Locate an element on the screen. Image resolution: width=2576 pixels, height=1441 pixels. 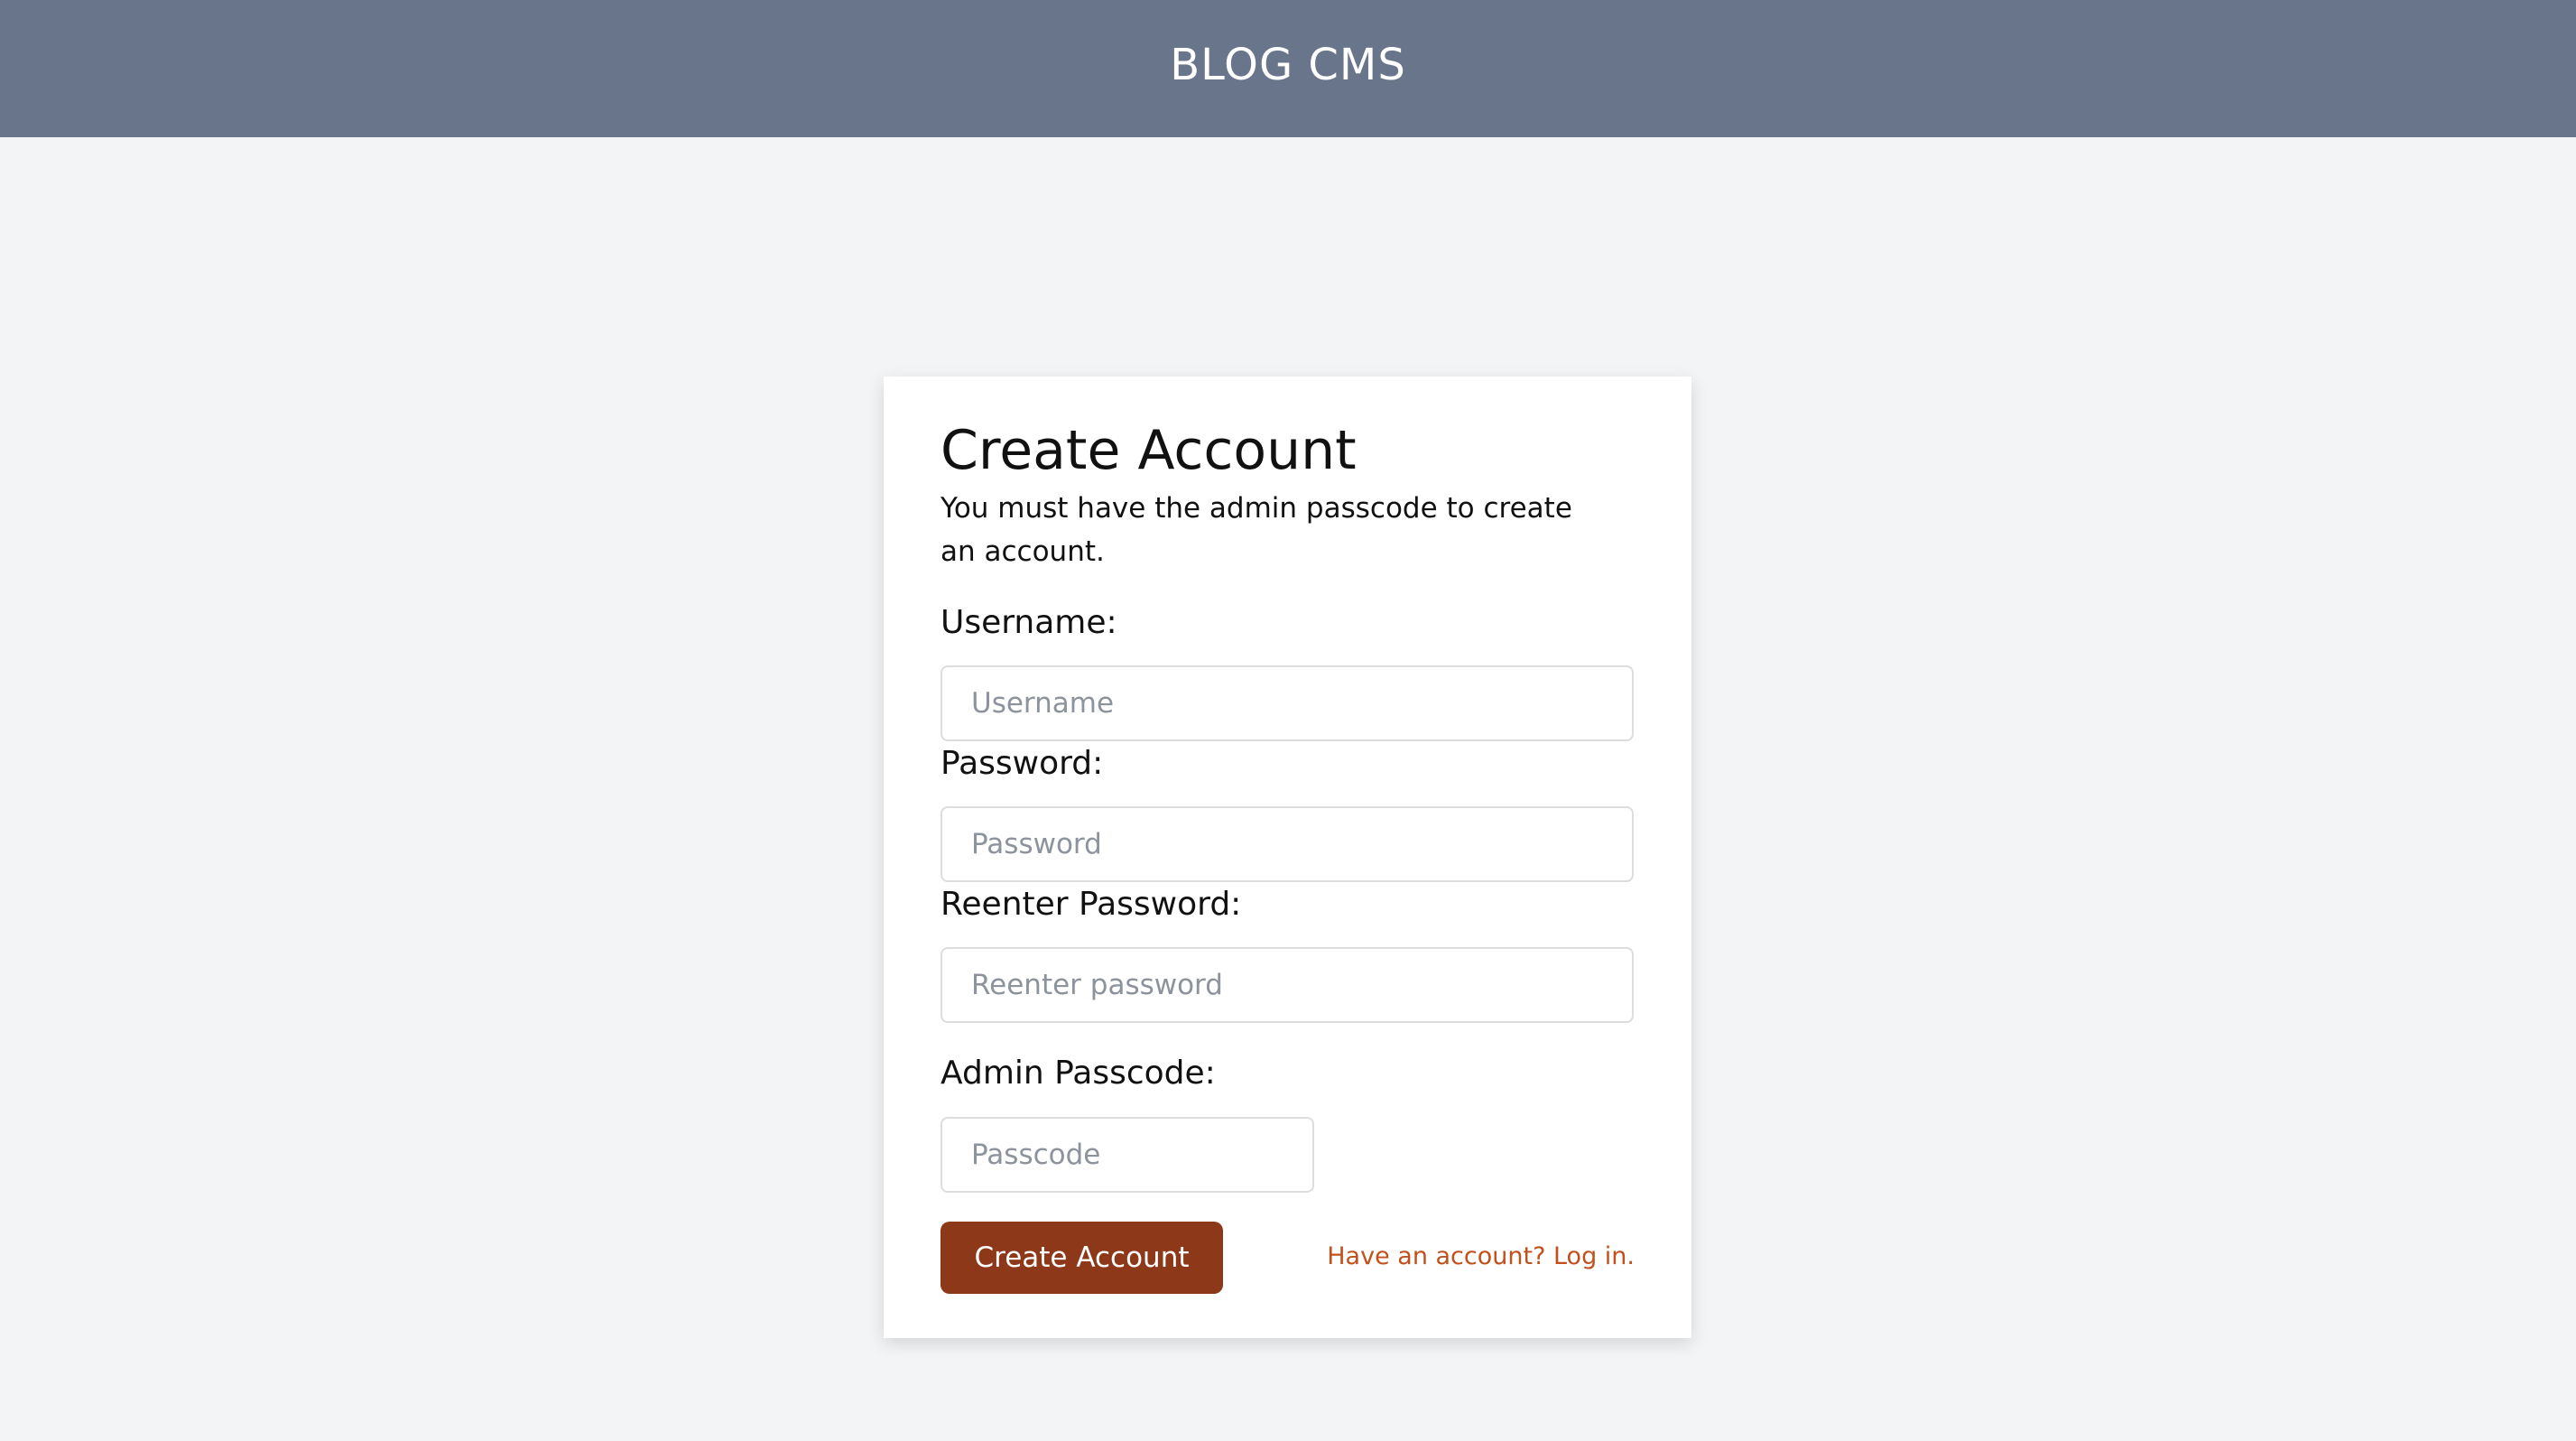
reenter-password-input is located at coordinates (1288, 985).